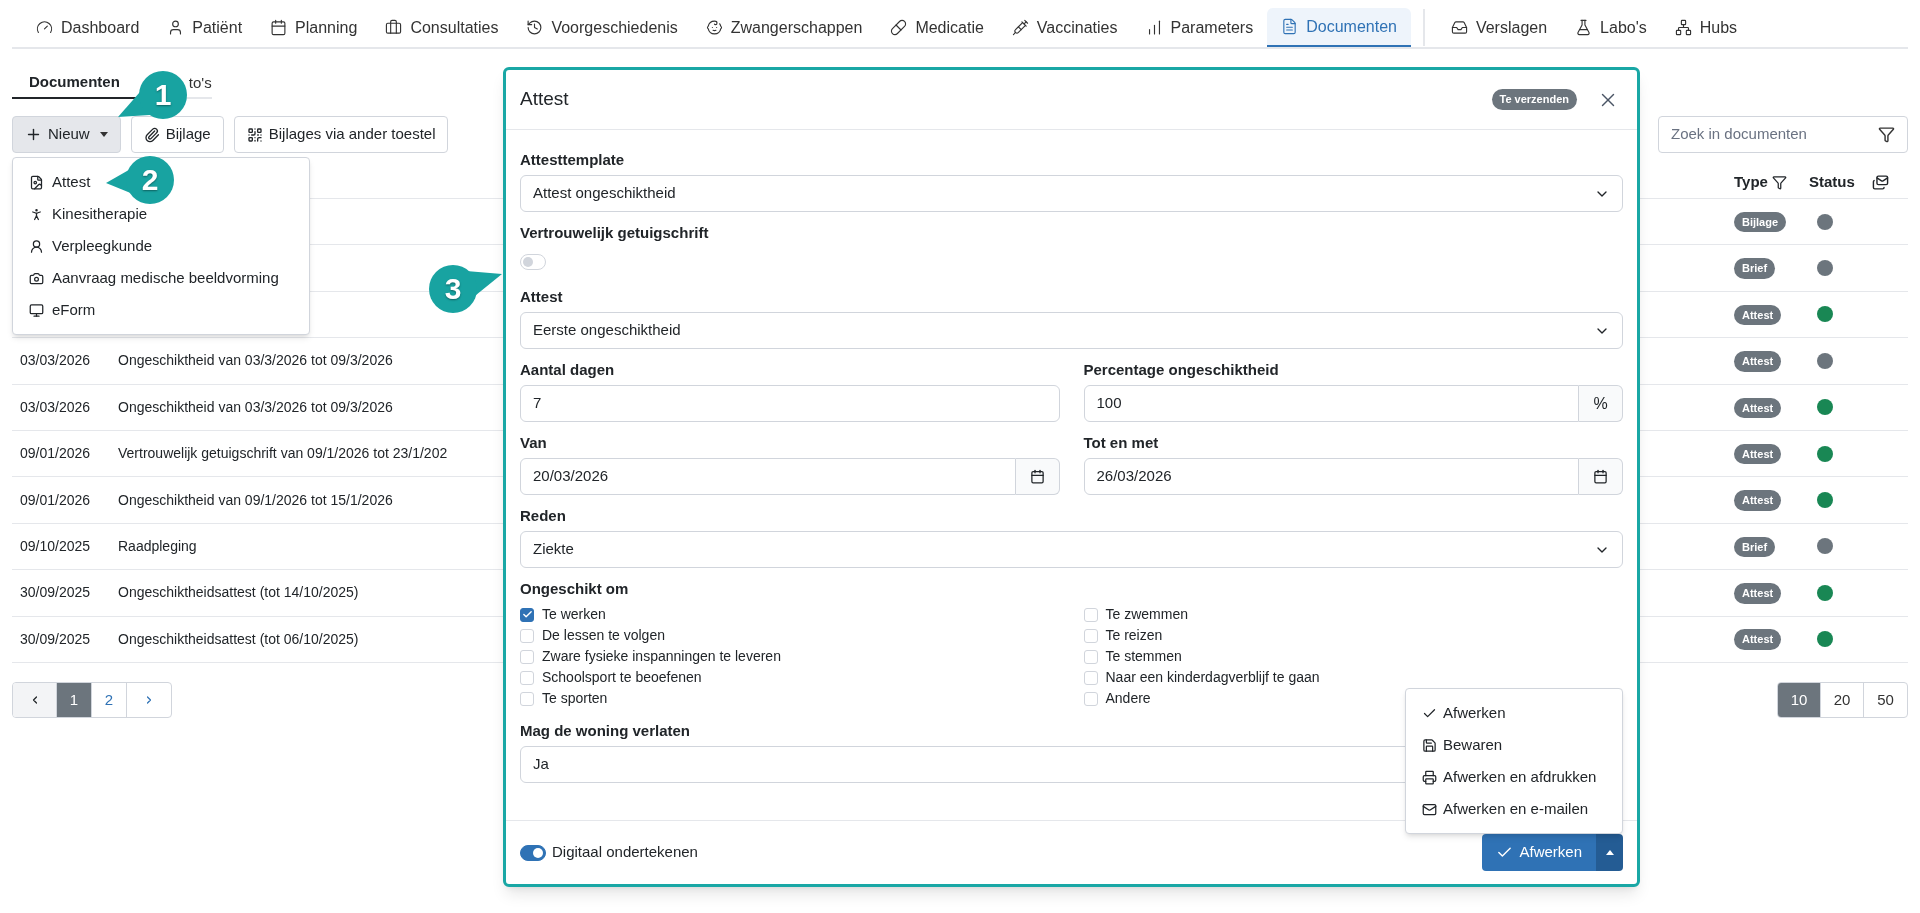  I want to click on page-button: 1, so click(74, 699).